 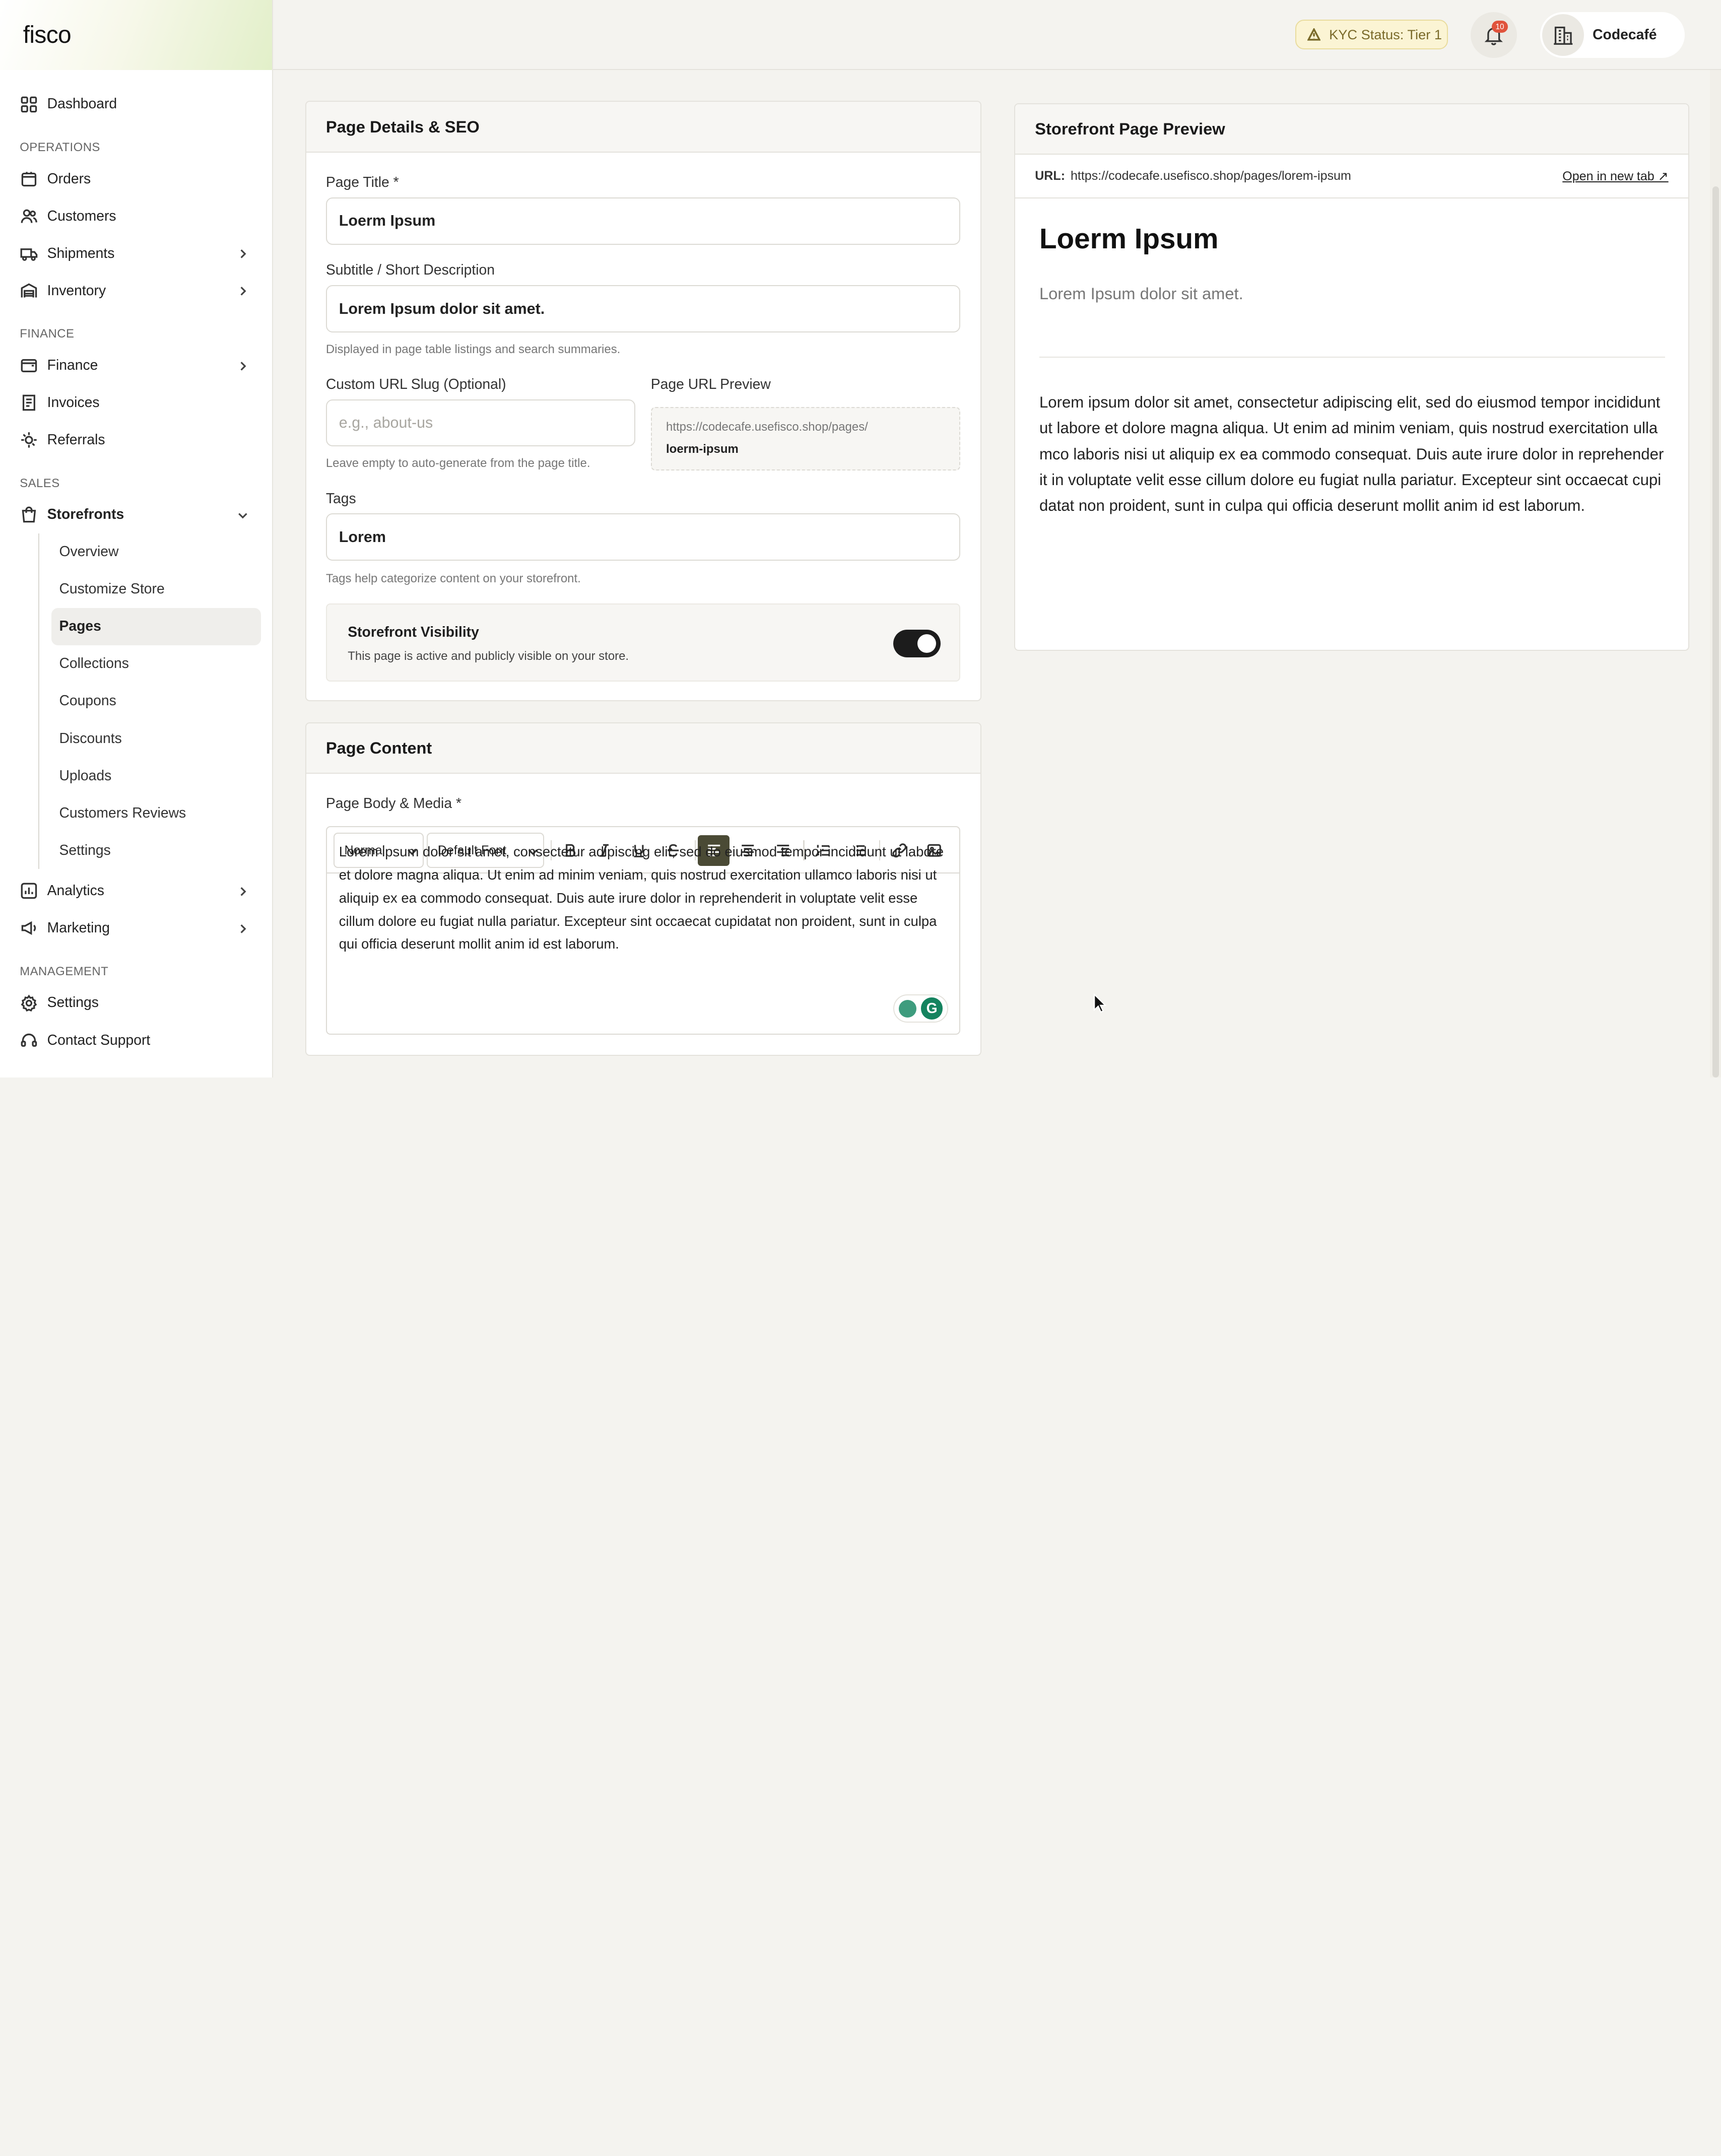 What do you see at coordinates (64, 972) in the screenshot?
I see `section-management: MANAGEMENT` at bounding box center [64, 972].